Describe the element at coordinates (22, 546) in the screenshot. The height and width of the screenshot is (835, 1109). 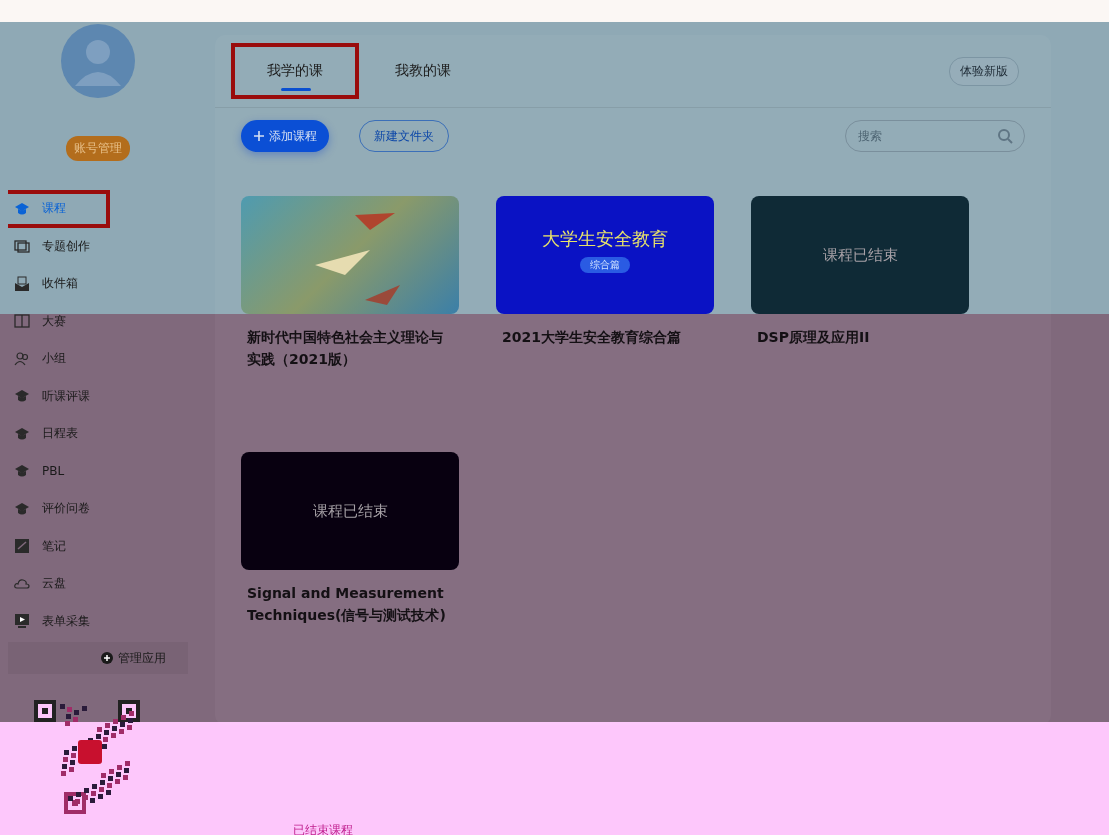
I see `note-icon` at that location.